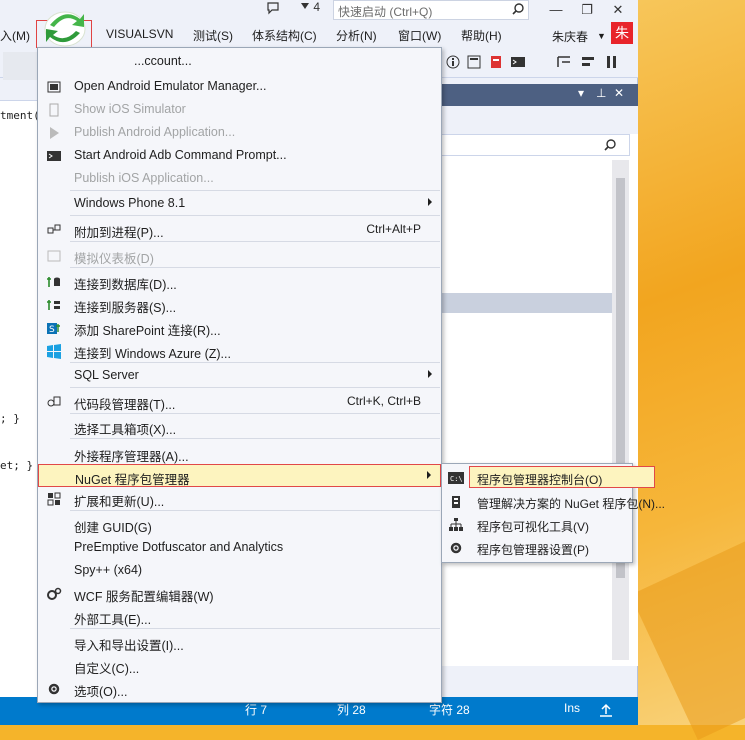  What do you see at coordinates (601, 93) in the screenshot?
I see `pin-icon: ⊥` at bounding box center [601, 93].